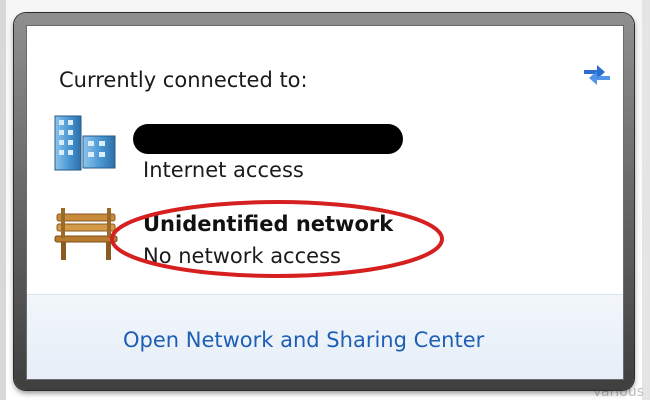 The width and height of the screenshot is (650, 400). I want to click on network-building-icon, so click(85, 143).